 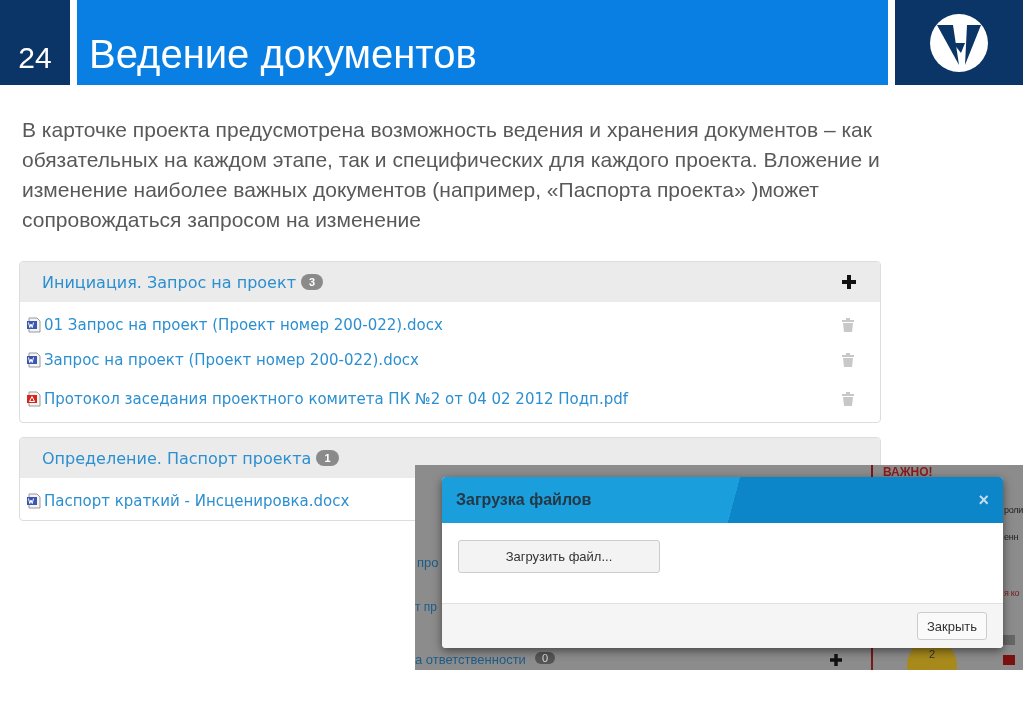 I want to click on count-badge: 0, so click(x=545, y=658).